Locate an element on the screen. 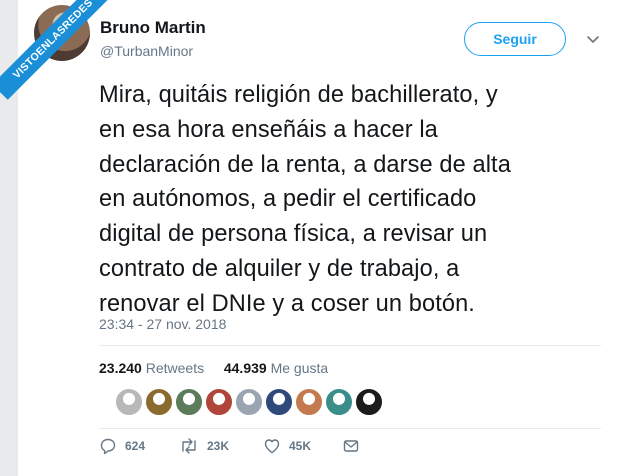 The width and height of the screenshot is (619, 476). follow-button: Seguir is located at coordinates (515, 39).